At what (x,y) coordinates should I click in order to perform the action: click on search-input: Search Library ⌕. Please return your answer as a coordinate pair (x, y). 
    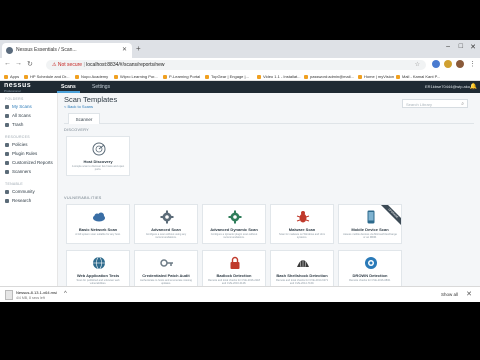
    Looking at the image, I should click on (435, 103).